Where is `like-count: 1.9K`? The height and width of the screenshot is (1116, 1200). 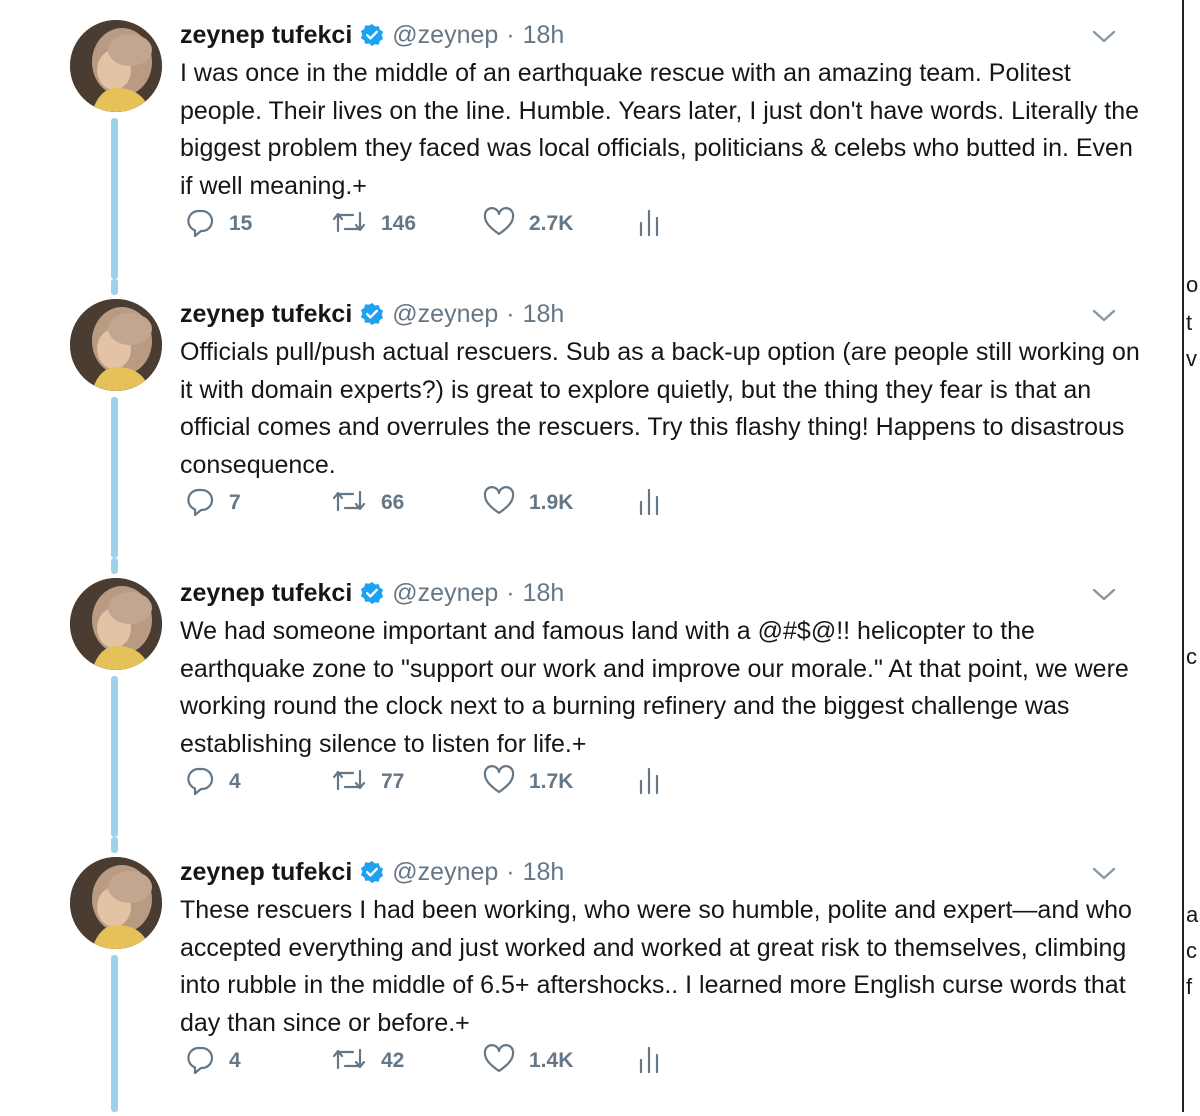
like-count: 1.9K is located at coordinates (551, 502).